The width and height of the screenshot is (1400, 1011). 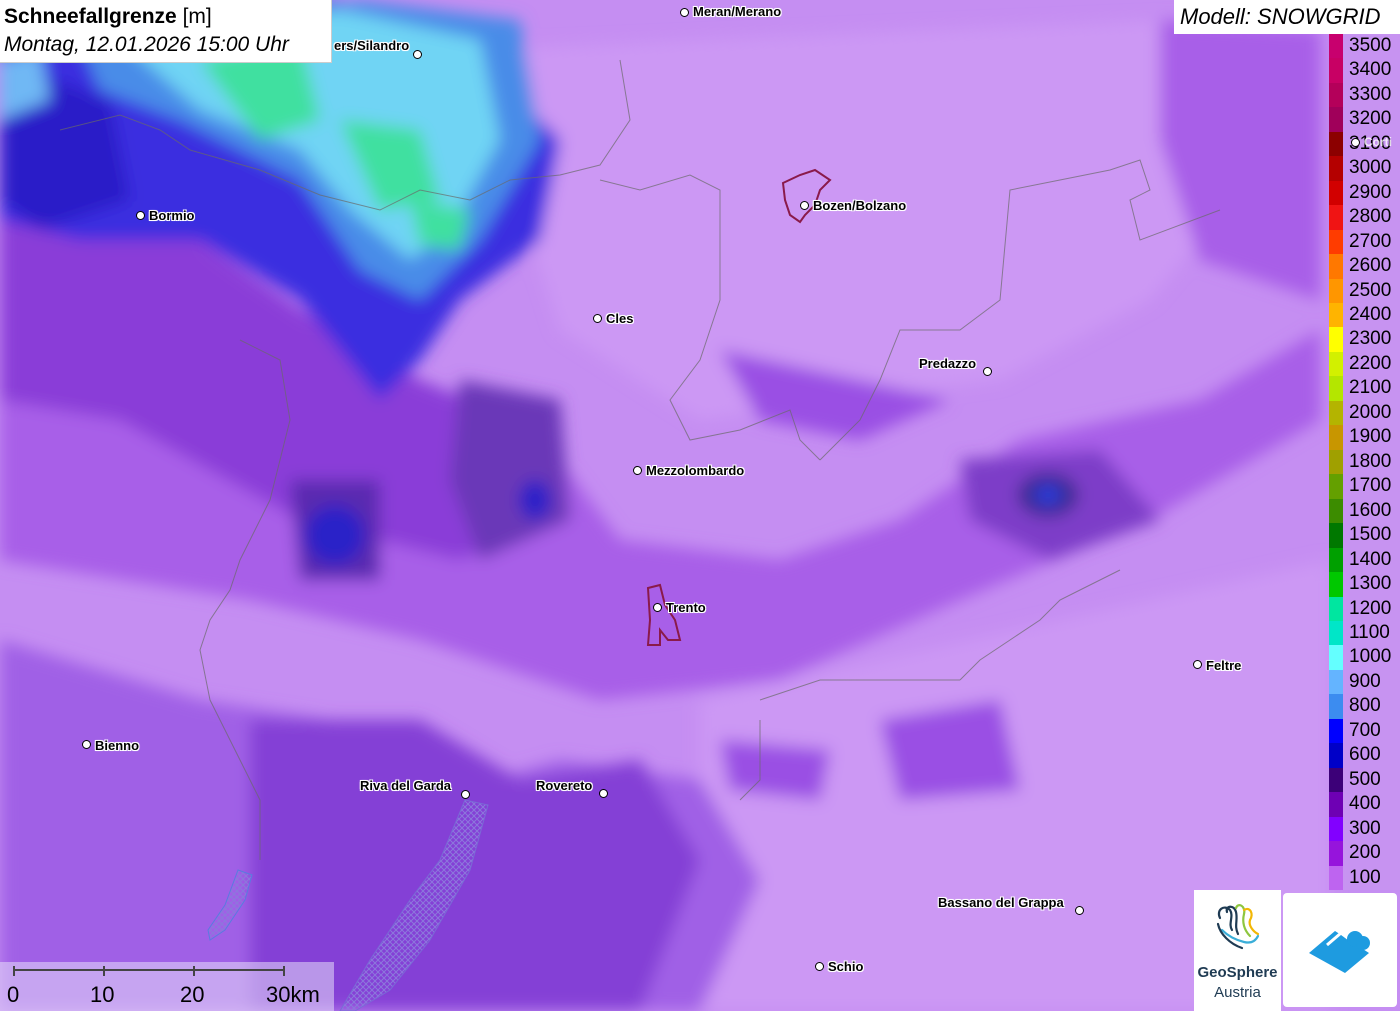 I want to click on legend-item: 3200, so click(x=1364, y=119).